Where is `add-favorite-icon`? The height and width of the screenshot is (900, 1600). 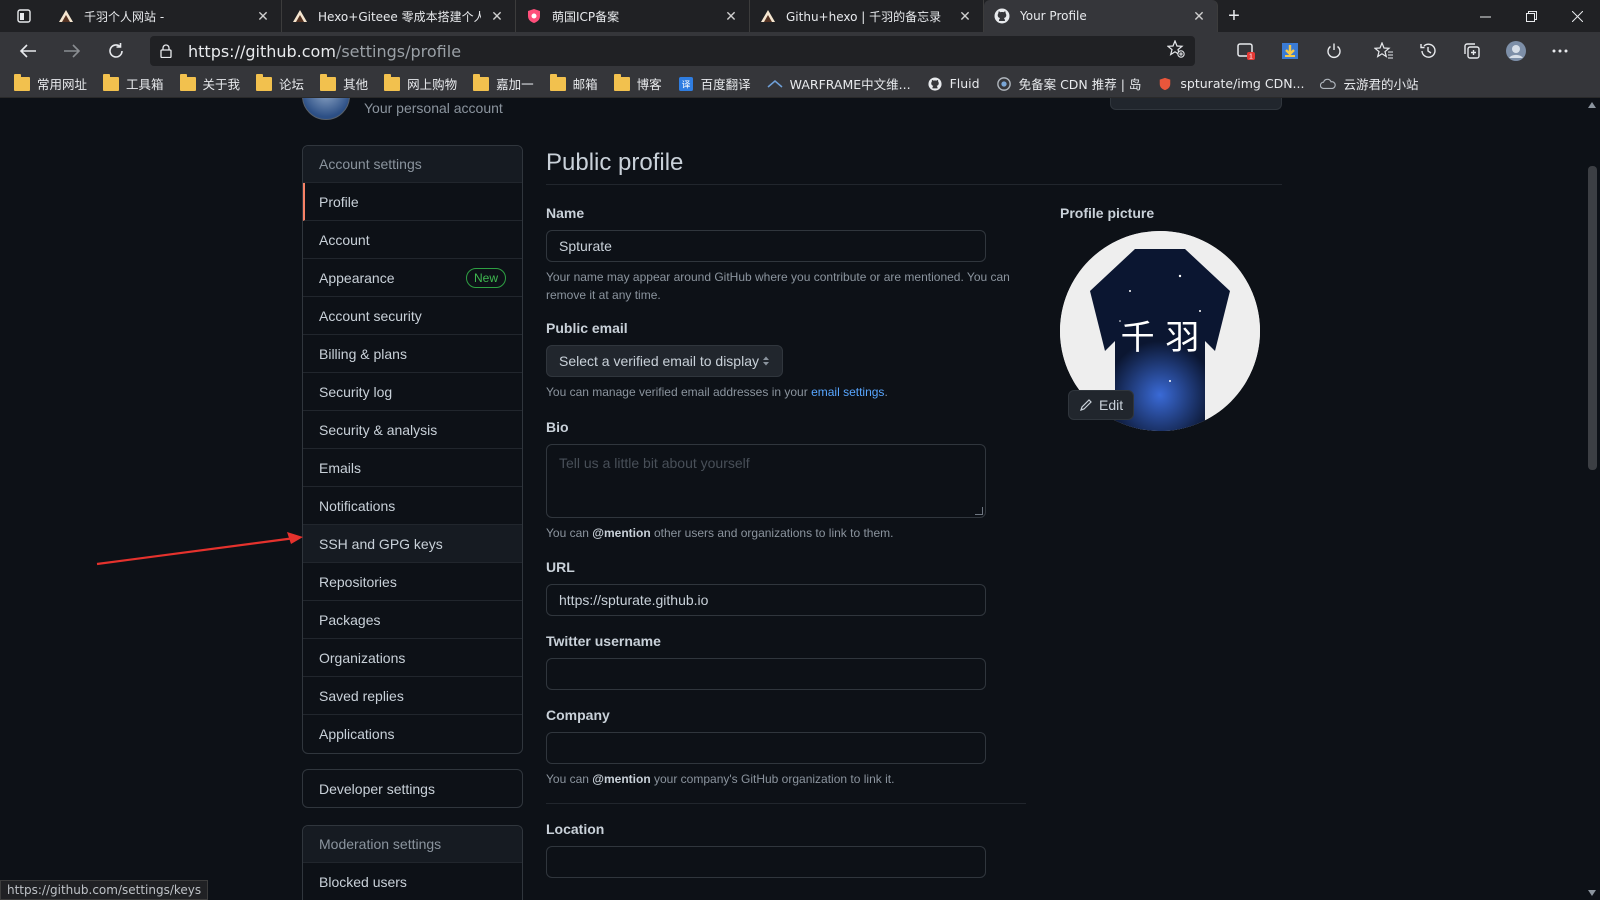
add-favorite-icon is located at coordinates (1175, 50).